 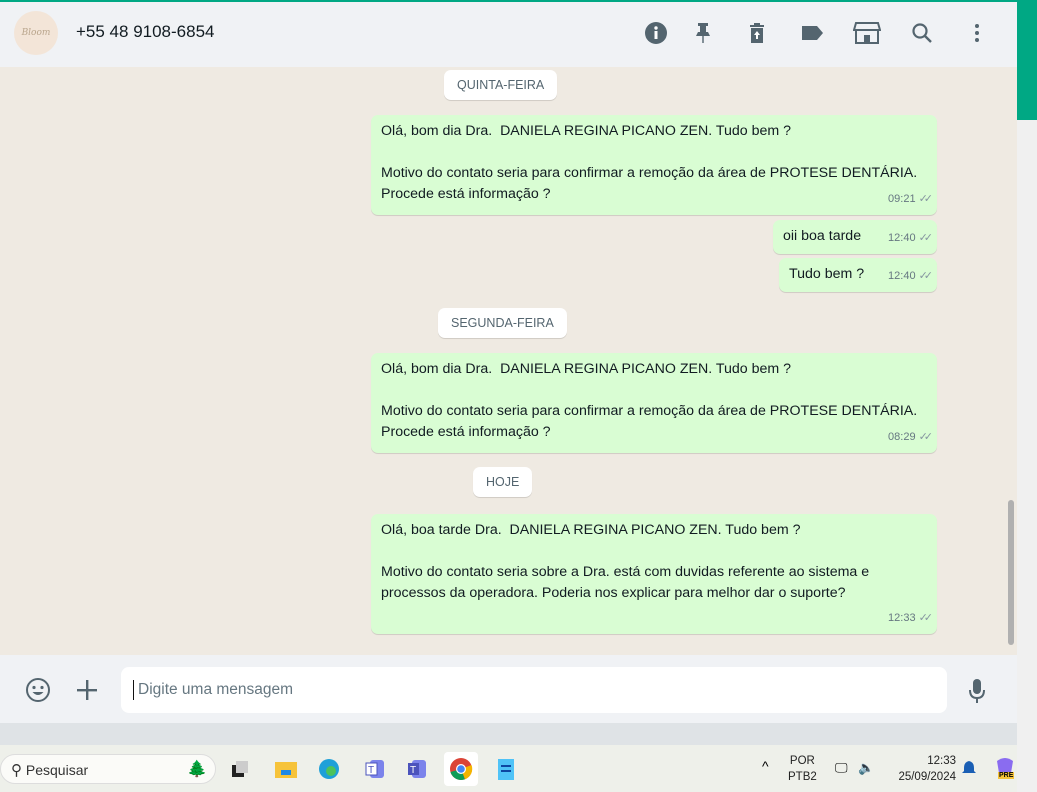 What do you see at coordinates (417, 769) in the screenshot?
I see `teams-icon: T` at bounding box center [417, 769].